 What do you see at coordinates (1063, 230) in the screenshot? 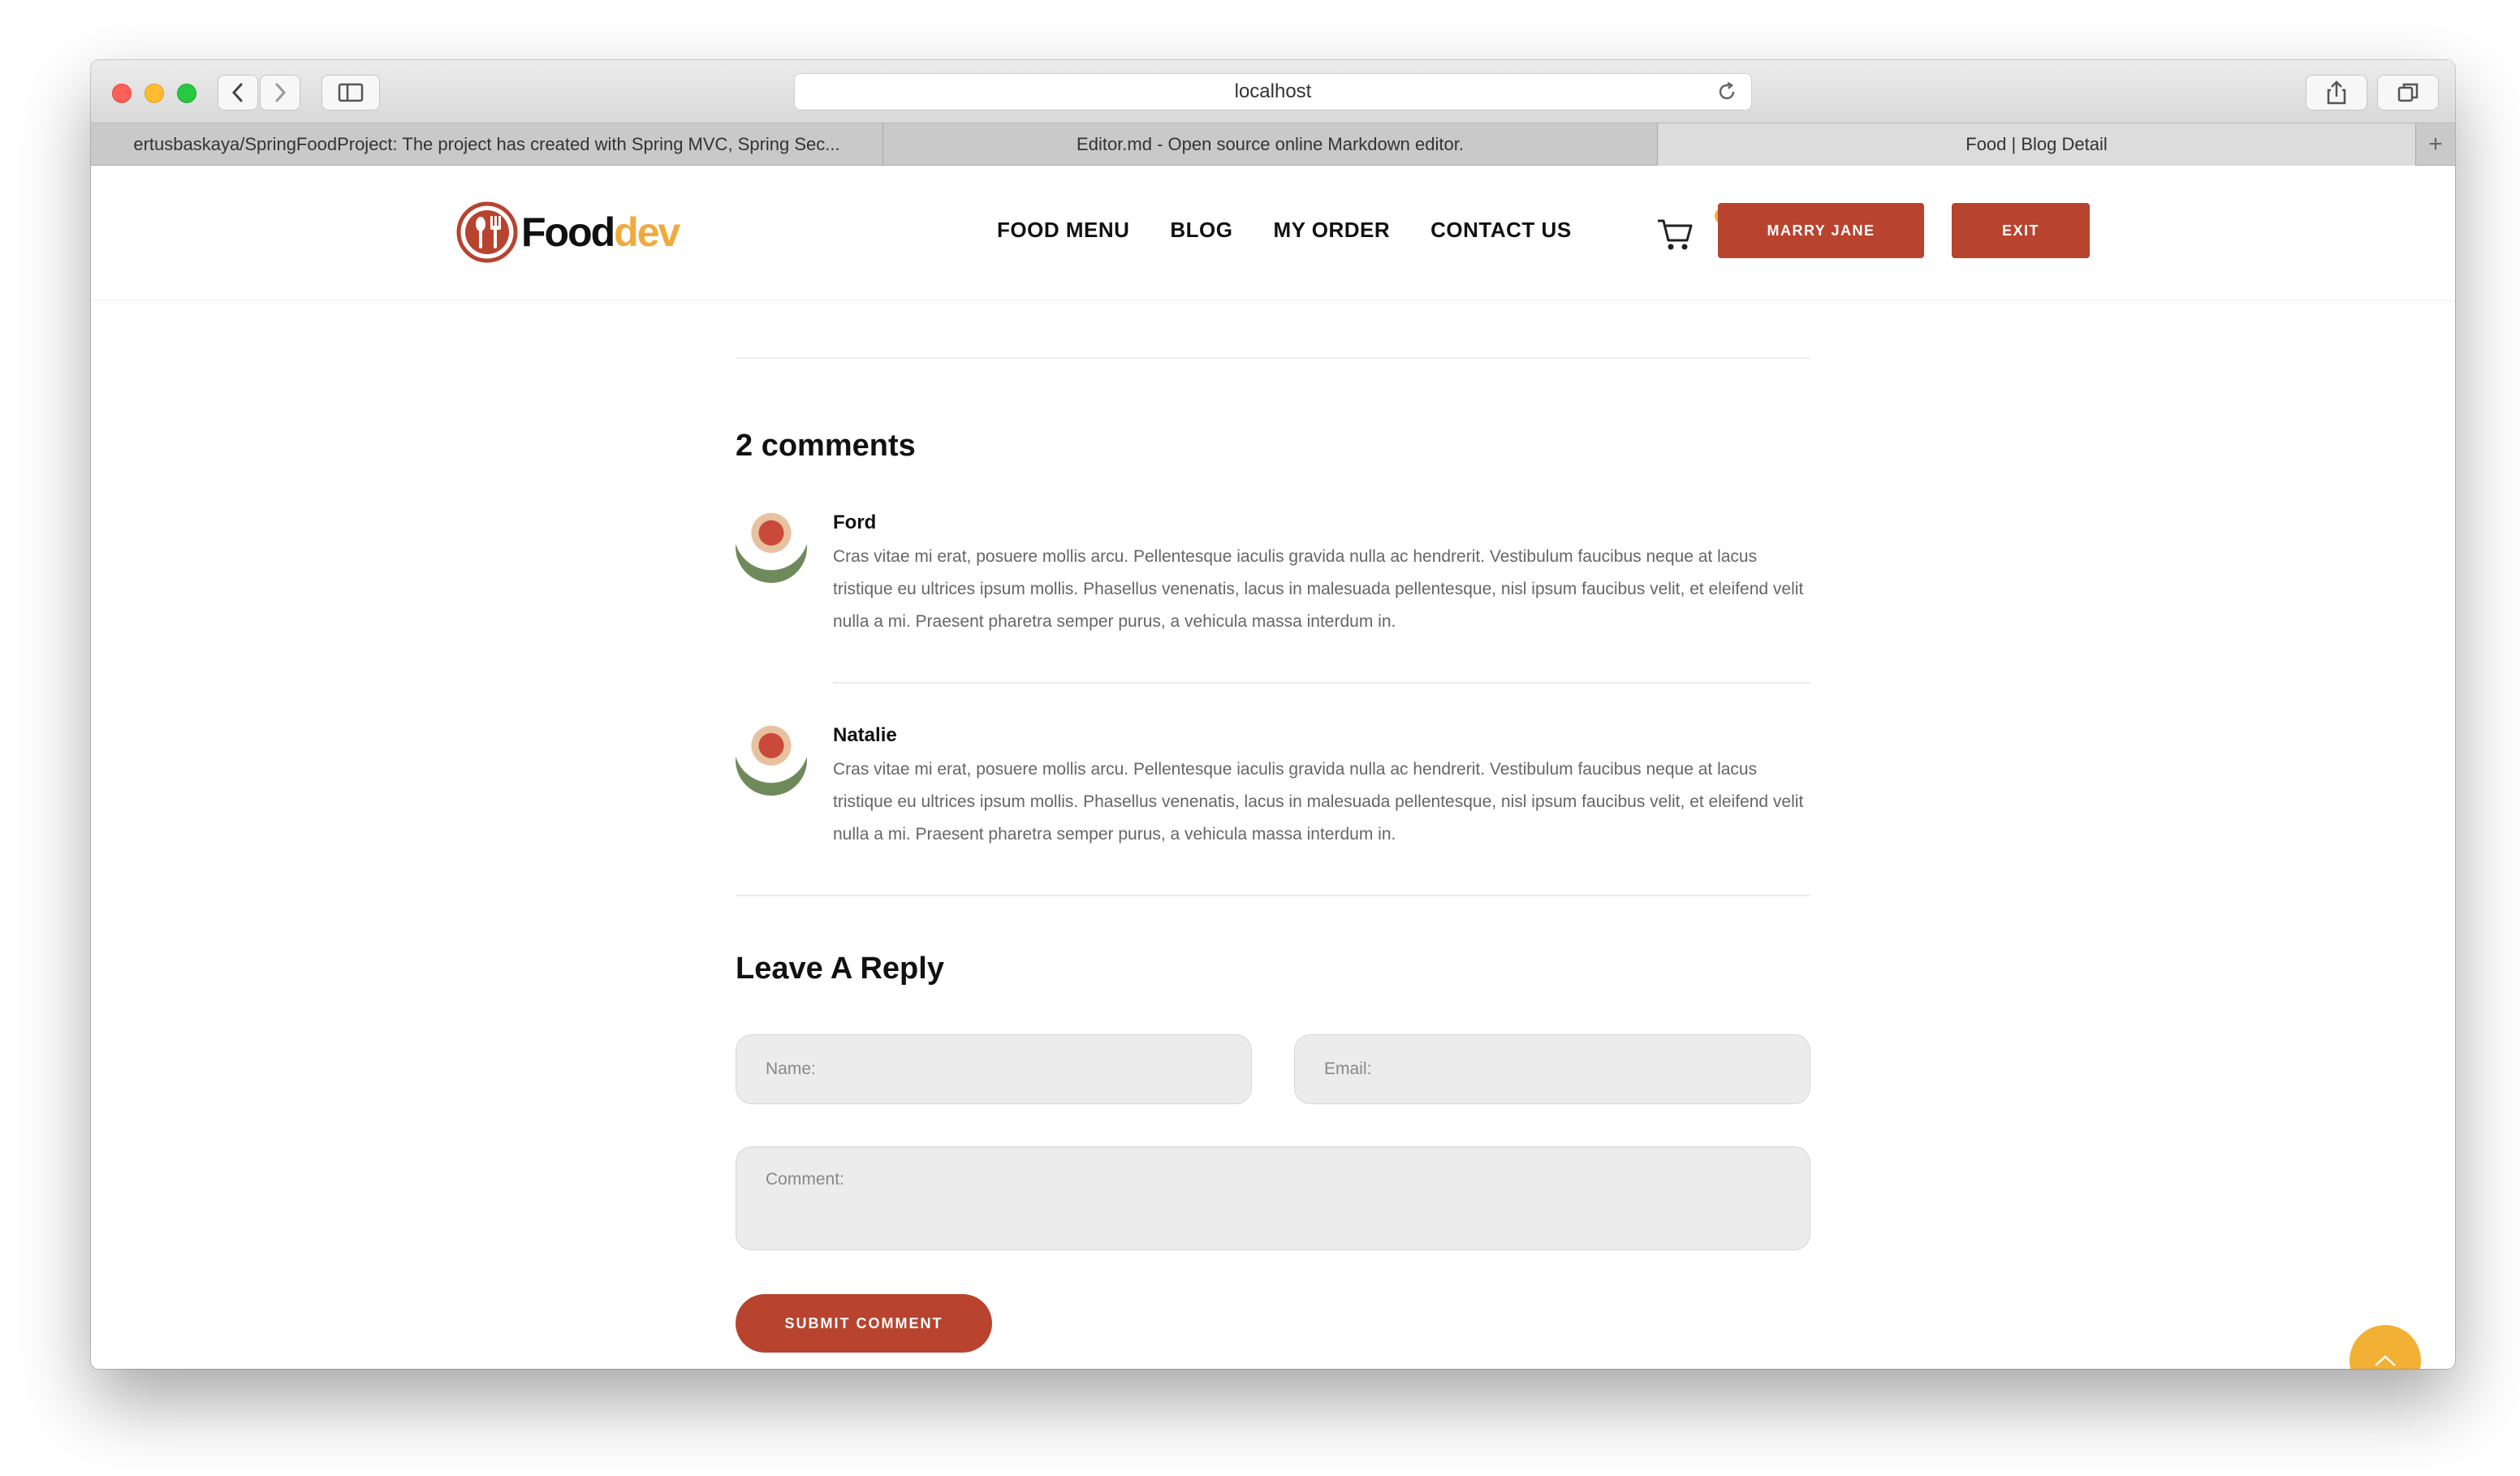
I see `nav-food-menu: FOOD MENU` at bounding box center [1063, 230].